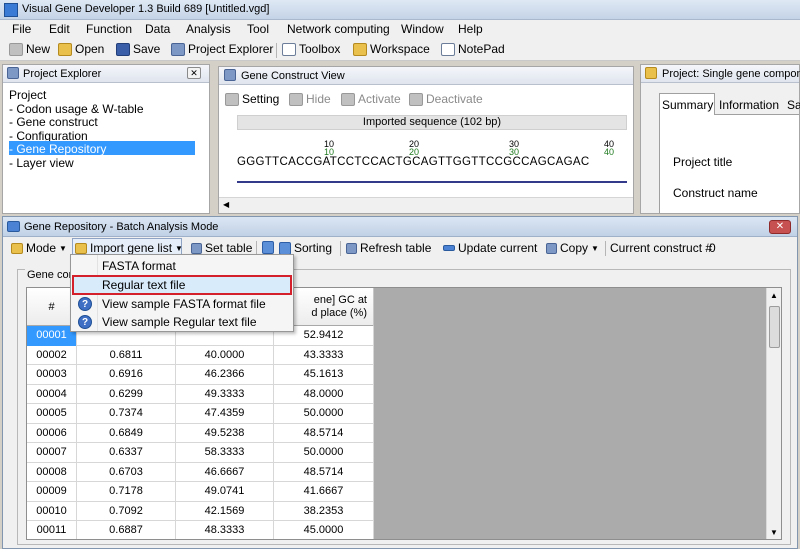  I want to click on workspace-button: Workspace, so click(391, 49).